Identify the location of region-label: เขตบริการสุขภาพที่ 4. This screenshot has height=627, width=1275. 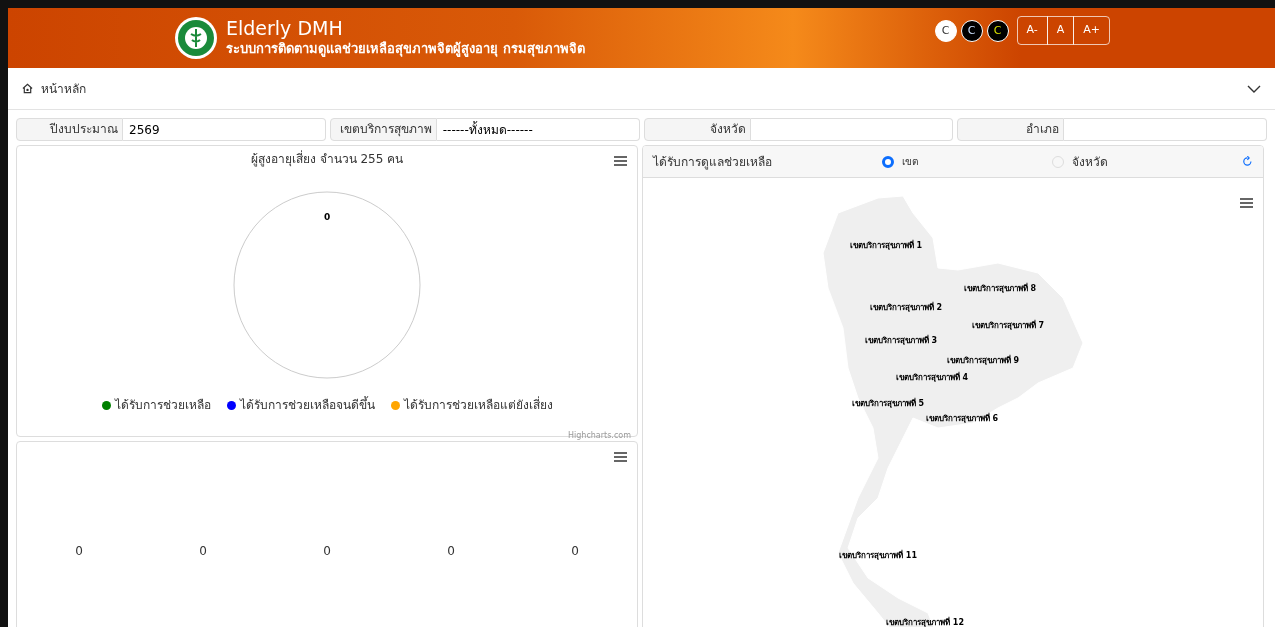
(932, 377).